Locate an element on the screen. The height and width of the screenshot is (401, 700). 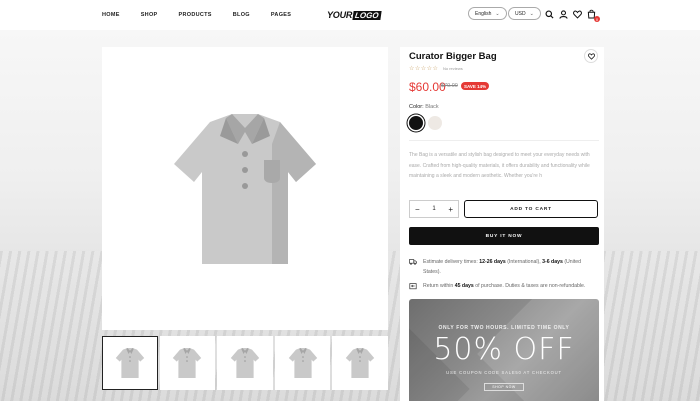
swatch-black is located at coordinates (416, 123).